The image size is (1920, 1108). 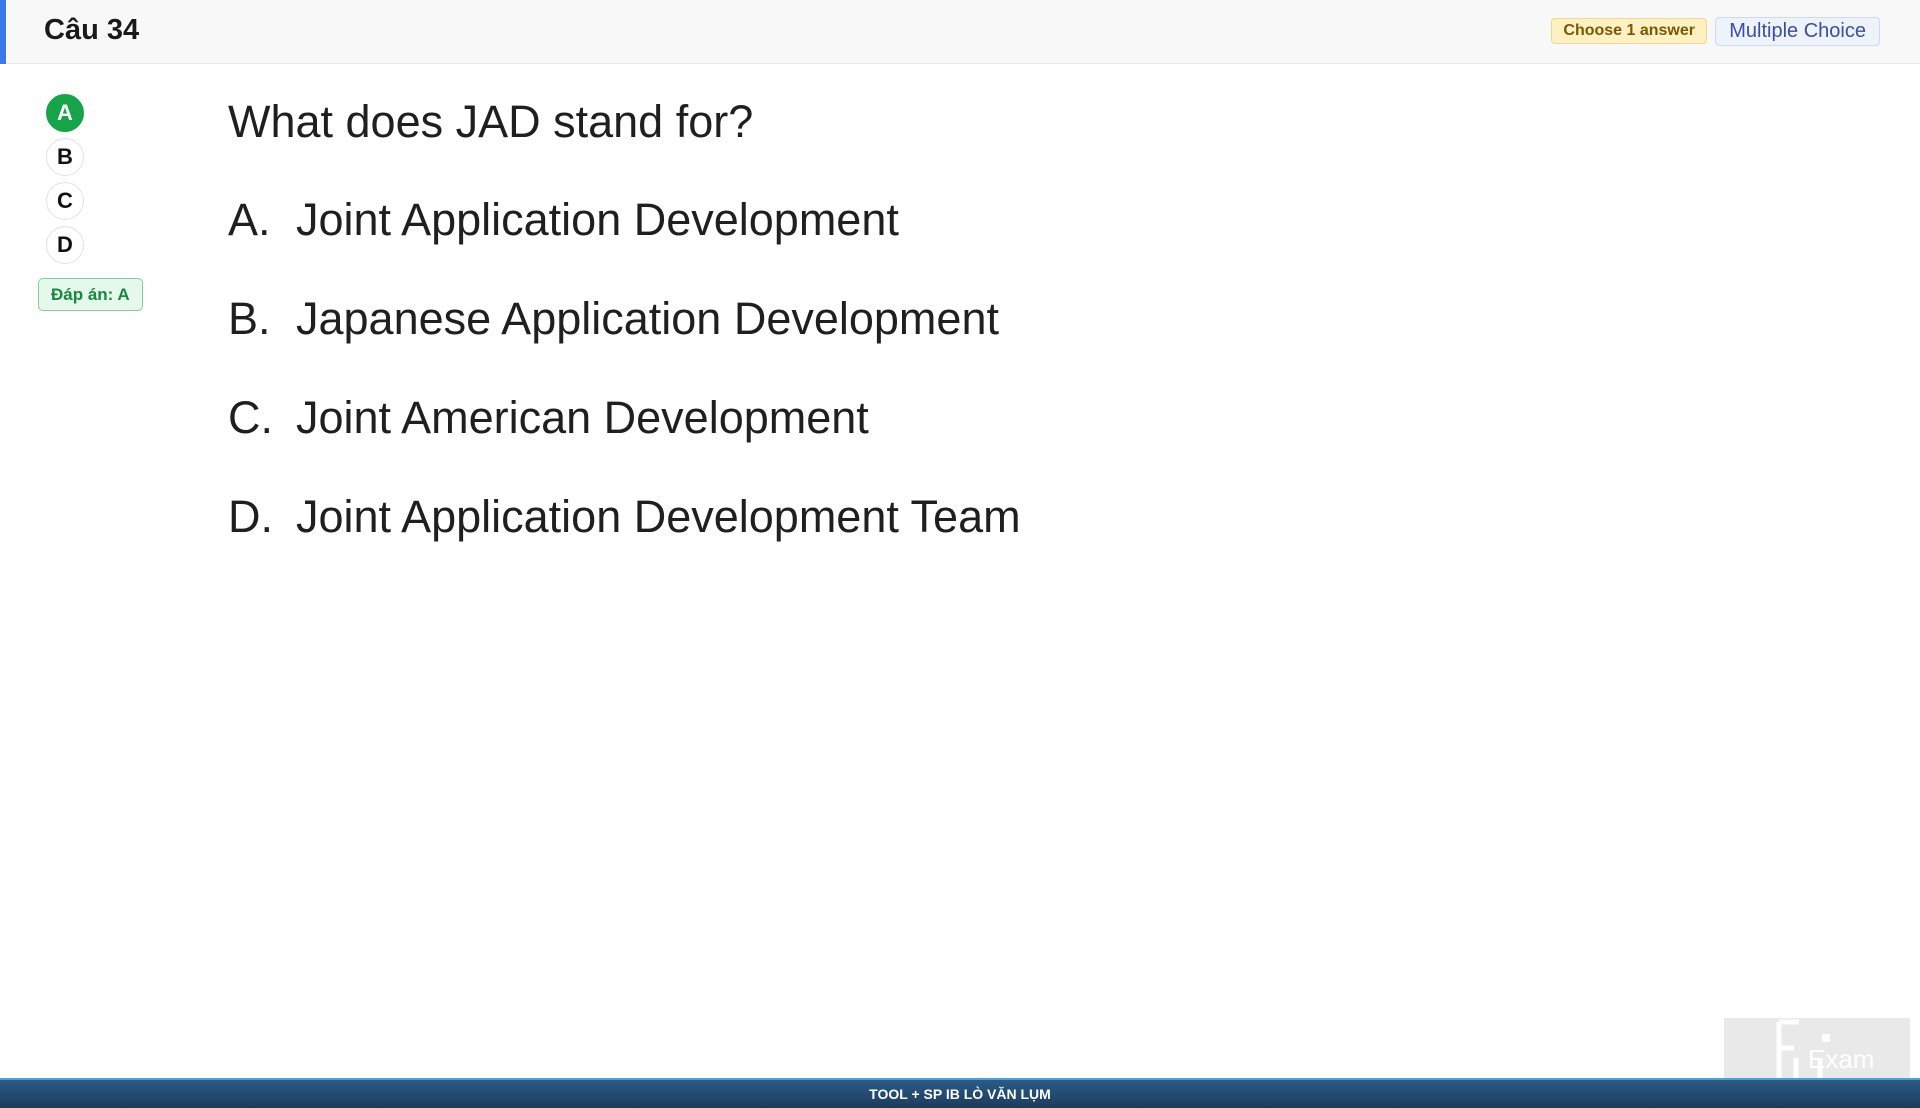 What do you see at coordinates (1797, 31) in the screenshot?
I see `question-type-badge: Multiple Choice` at bounding box center [1797, 31].